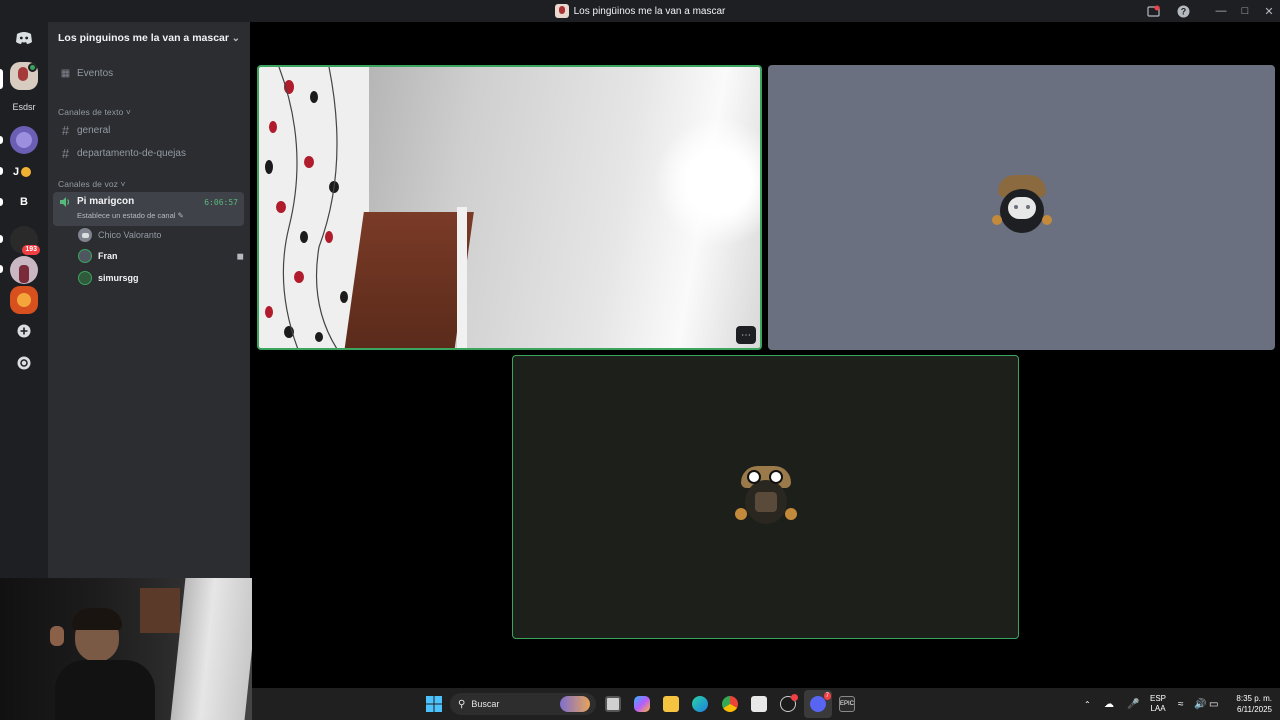 Image resolution: width=1280 pixels, height=720 pixels. Describe the element at coordinates (65, 73) in the screenshot. I see `calendar-icon: ▦` at that location.